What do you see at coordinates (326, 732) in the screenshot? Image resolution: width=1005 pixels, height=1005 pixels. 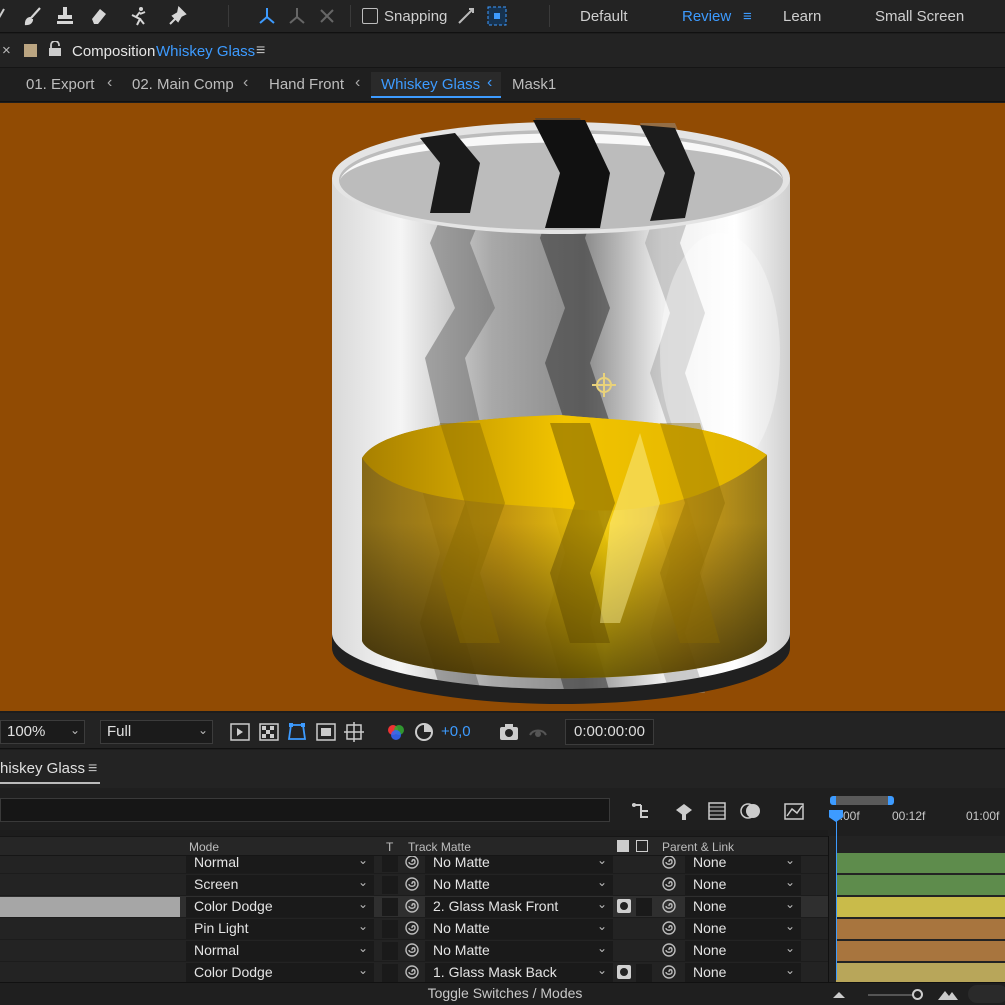 I see `region-of-interest-icon` at bounding box center [326, 732].